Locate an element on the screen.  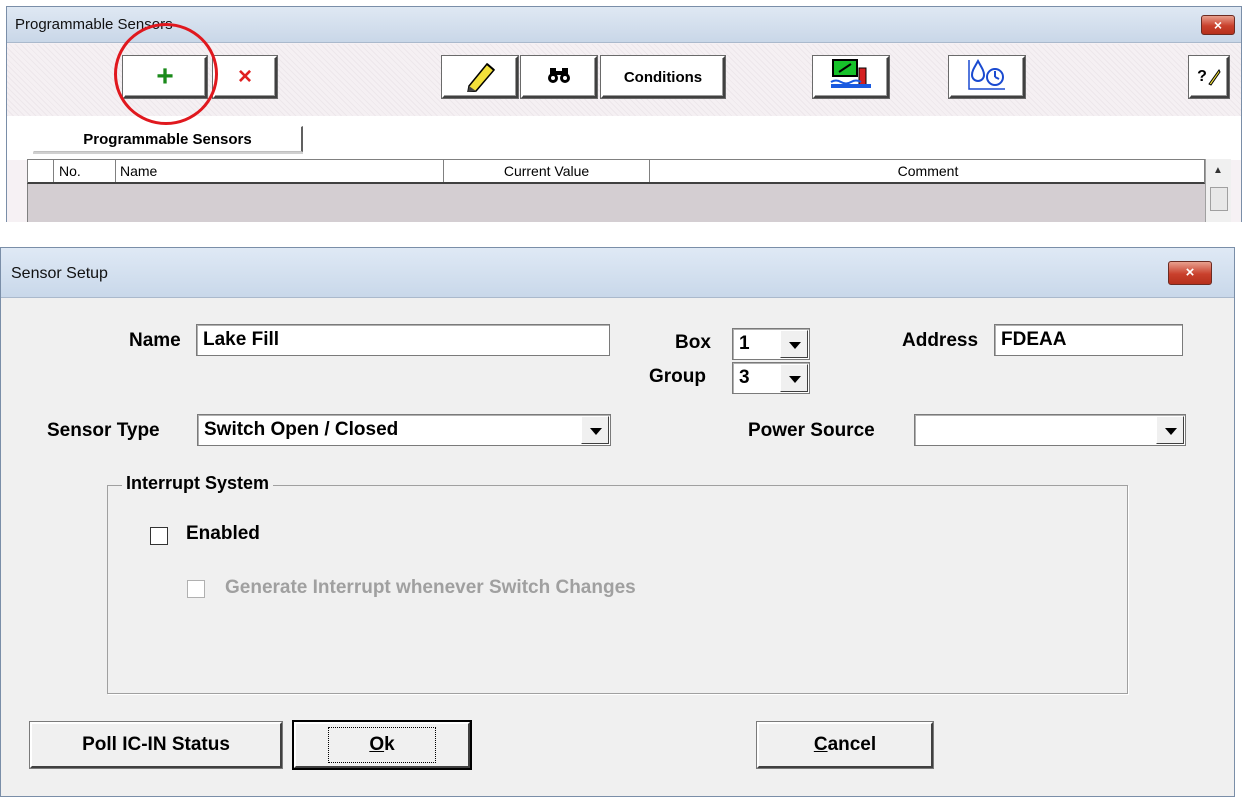
scroll-thumb is located at coordinates (1219, 199).